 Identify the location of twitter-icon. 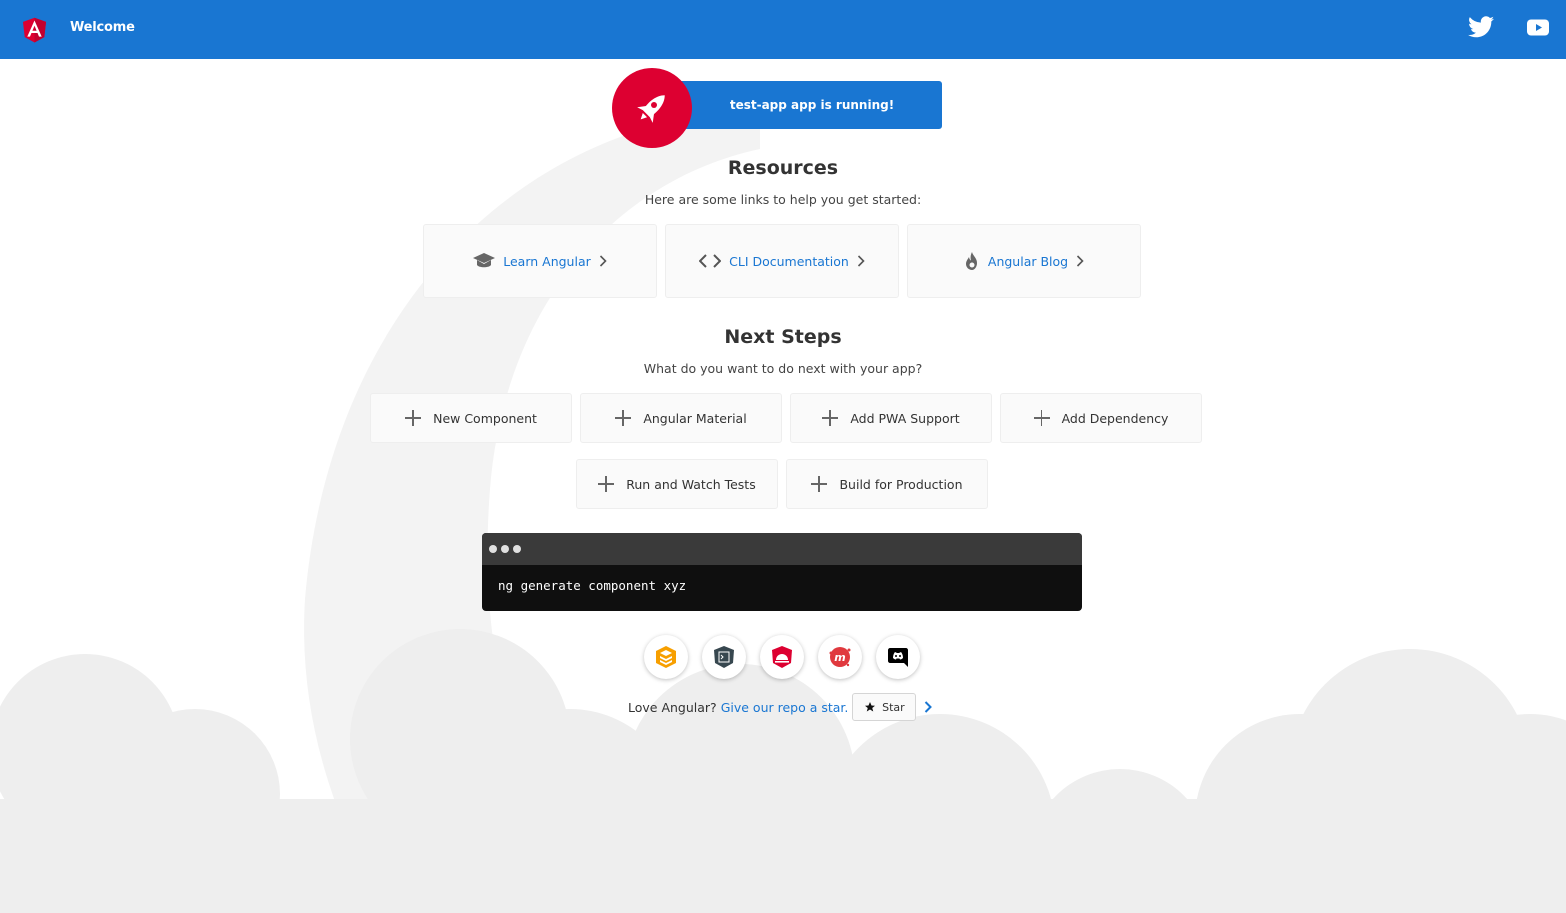
(1481, 27).